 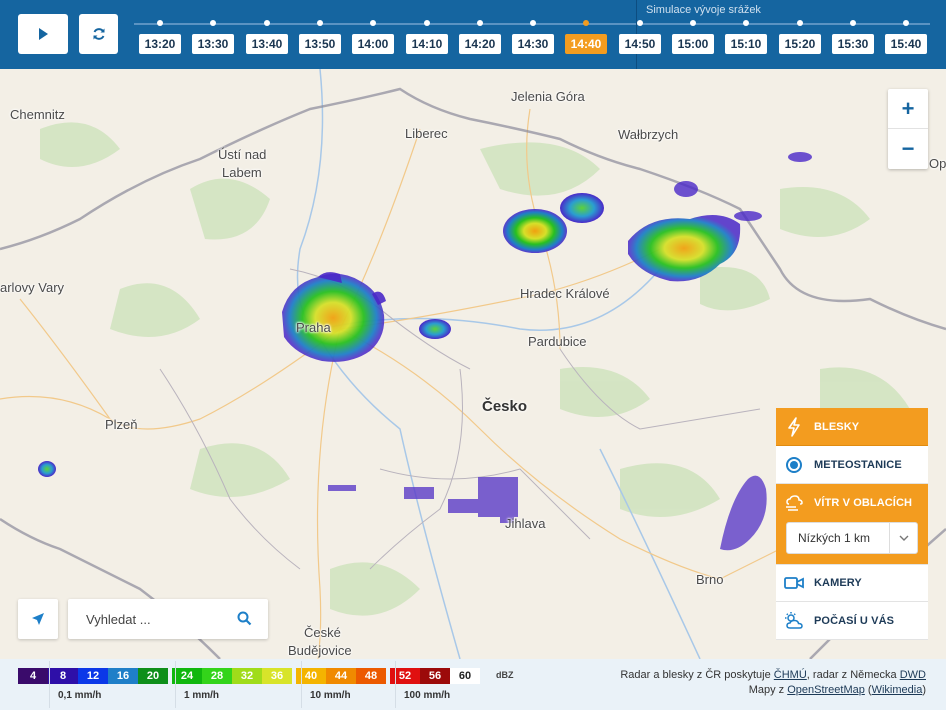 I want to click on layer-kamery: KAMERY, so click(x=852, y=583).